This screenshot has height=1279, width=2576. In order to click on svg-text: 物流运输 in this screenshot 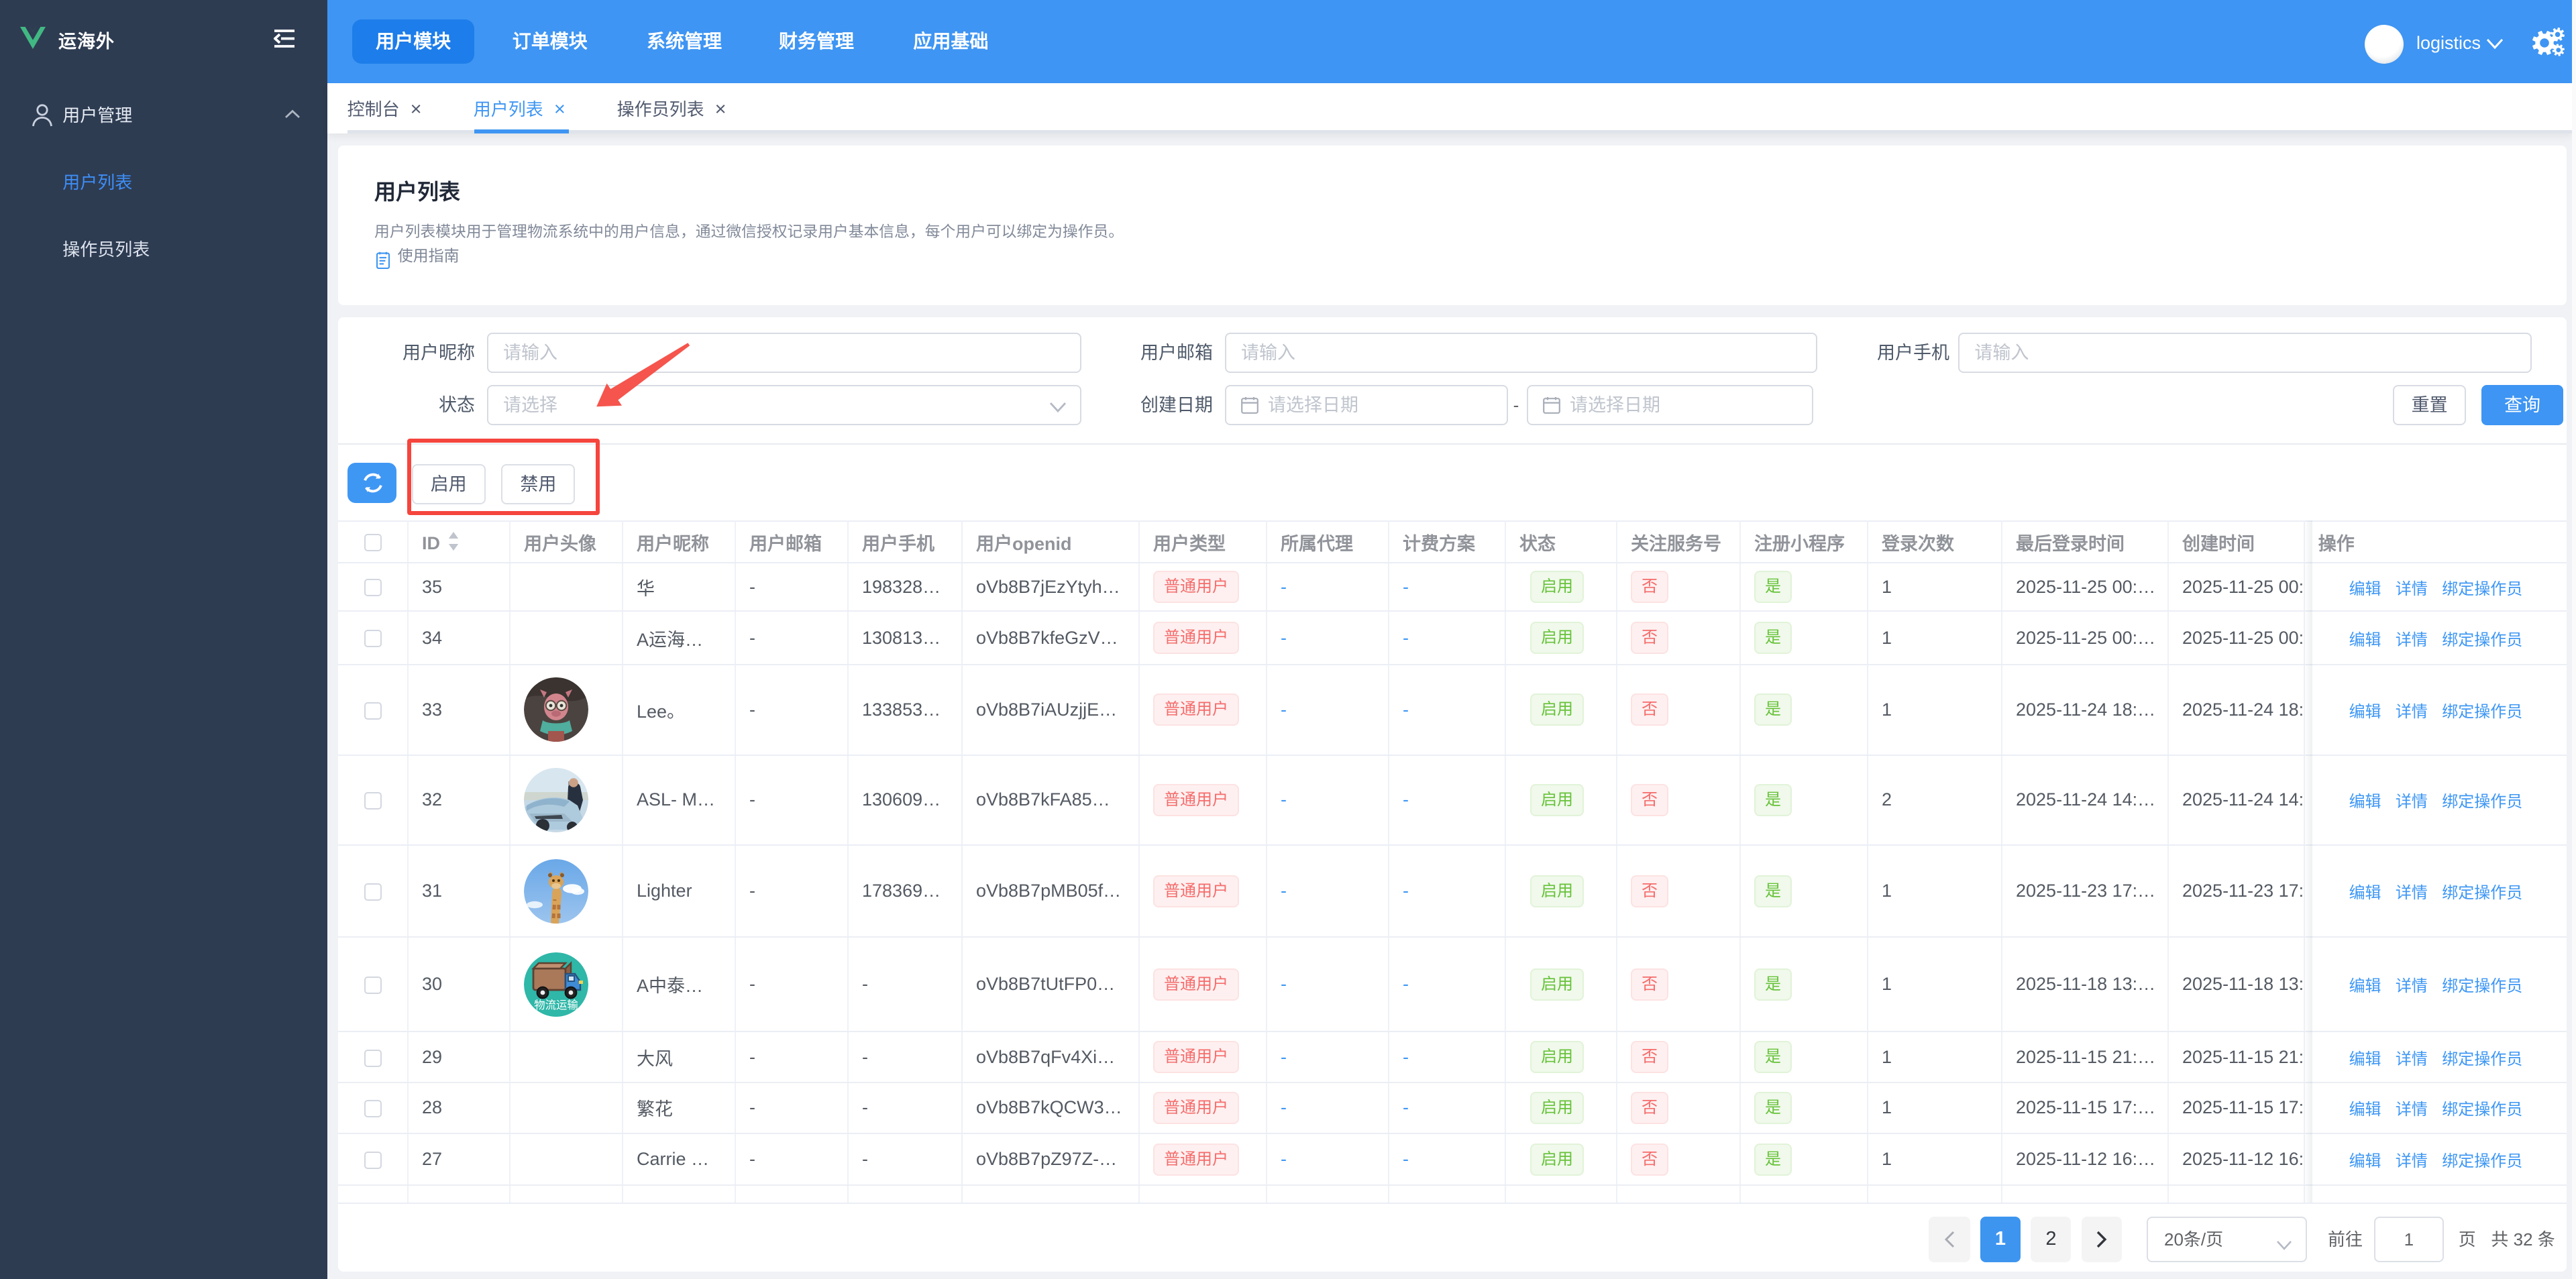, I will do `click(556, 1004)`.